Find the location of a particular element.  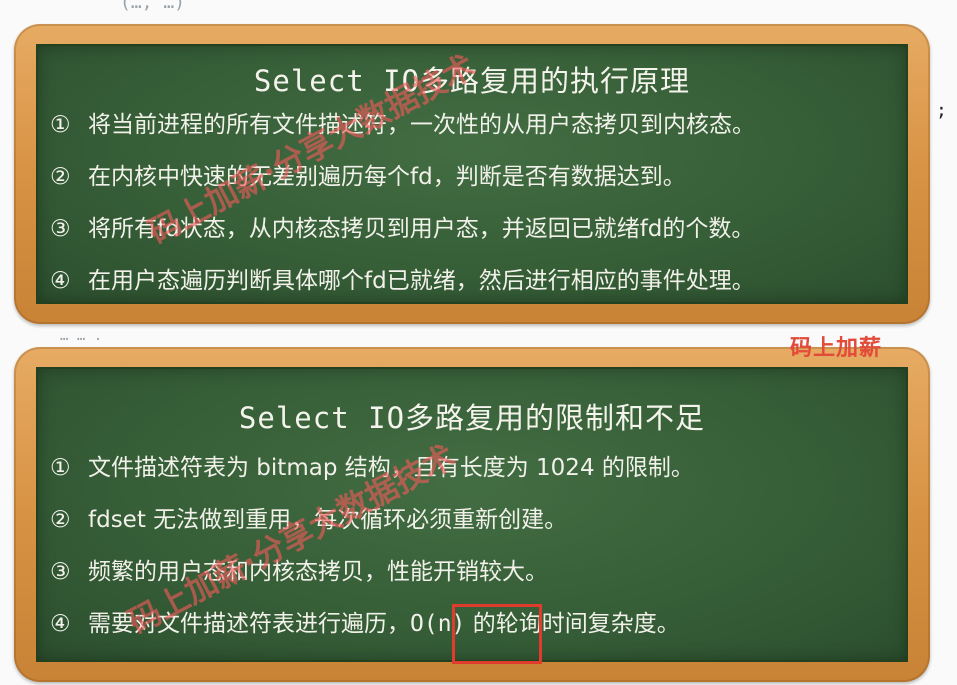

background-code-side: ; is located at coordinates (941, 110).